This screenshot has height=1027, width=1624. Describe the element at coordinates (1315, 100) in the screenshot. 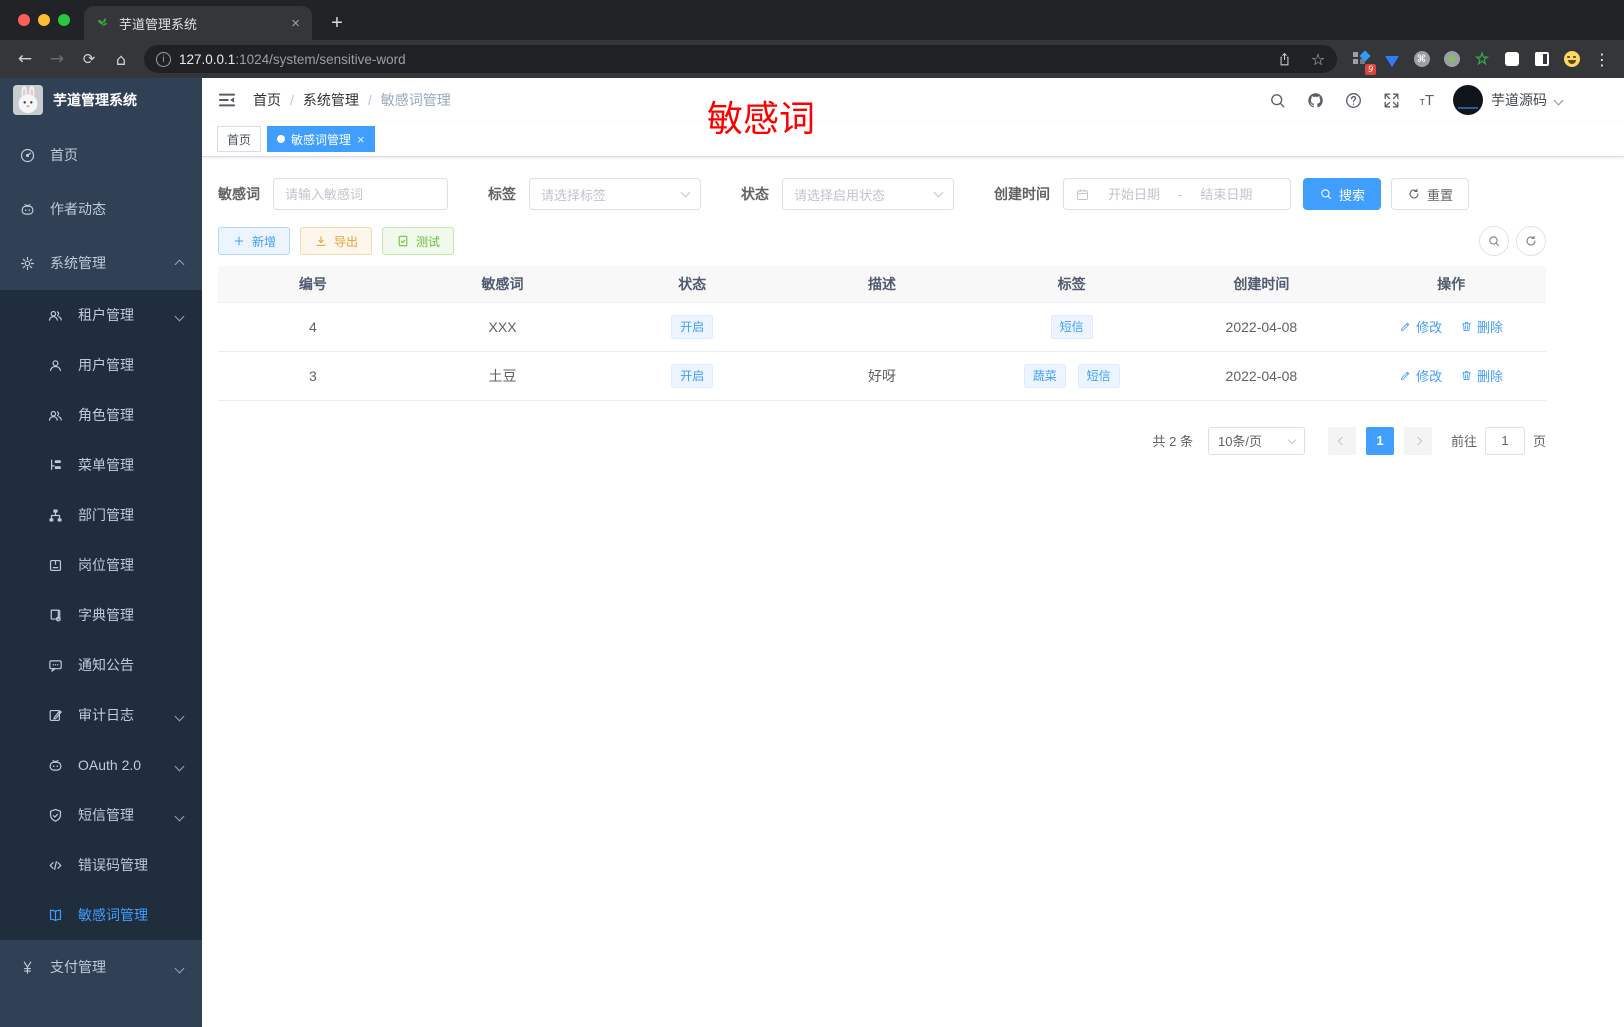

I see `github-icon` at that location.